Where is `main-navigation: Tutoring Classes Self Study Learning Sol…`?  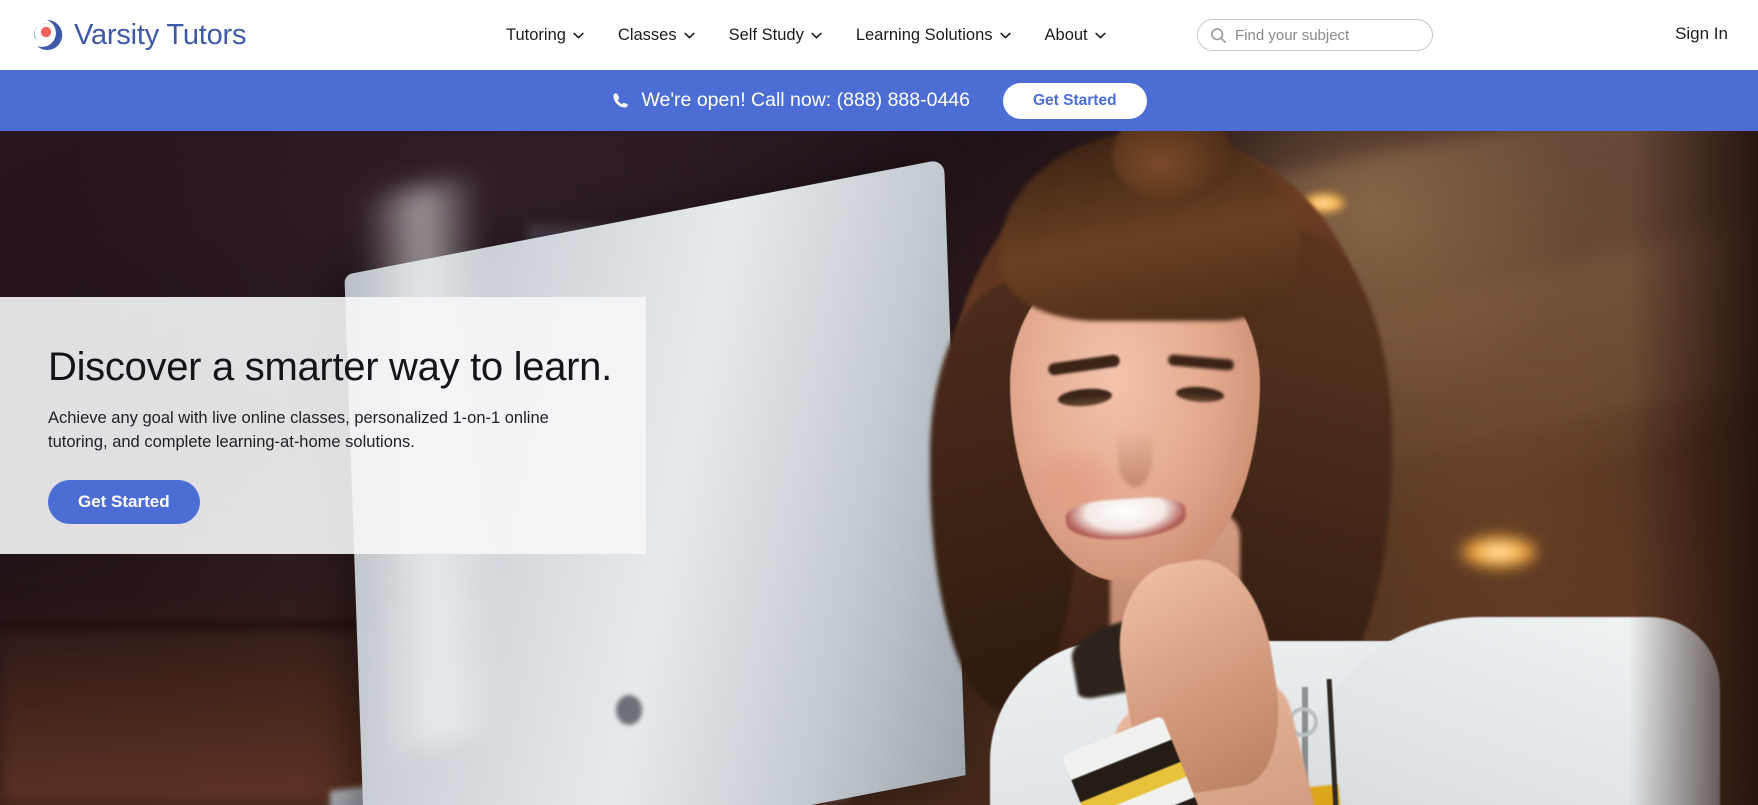
main-navigation: Tutoring Classes Self Study Learning Sol… is located at coordinates (806, 35).